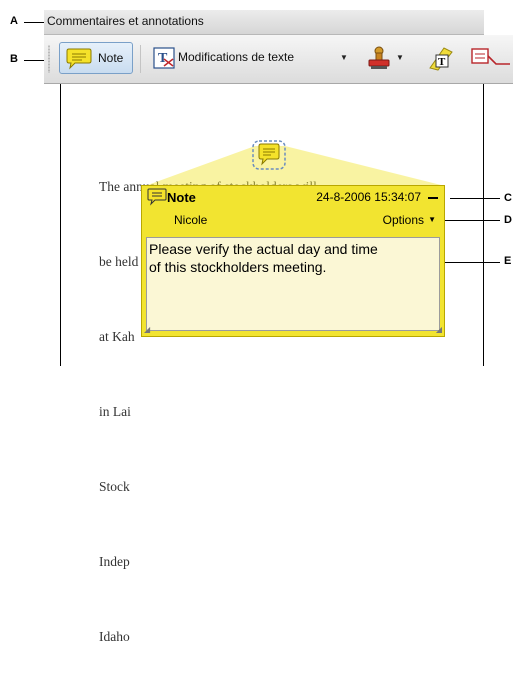  Describe the element at coordinates (379, 60) in the screenshot. I see `stamp-icon` at that location.